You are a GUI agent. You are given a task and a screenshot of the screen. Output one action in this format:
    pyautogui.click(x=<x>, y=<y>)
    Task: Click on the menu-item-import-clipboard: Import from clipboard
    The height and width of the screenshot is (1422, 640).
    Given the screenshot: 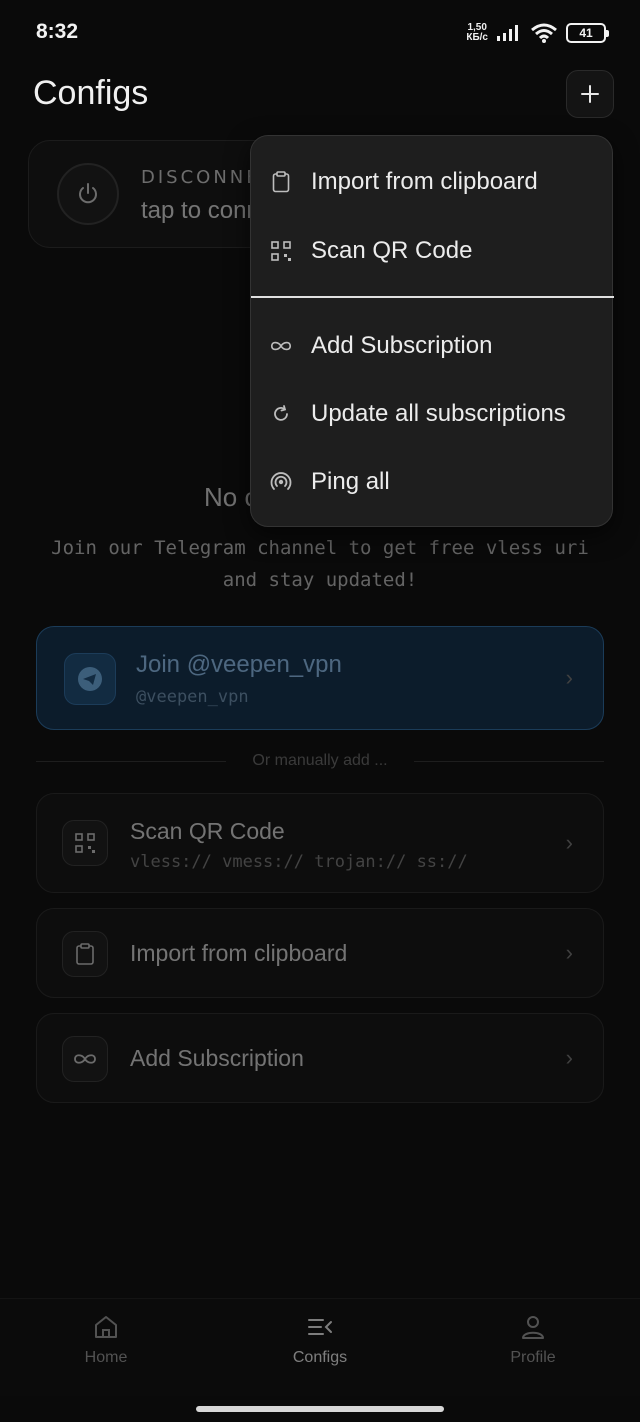 What is the action you would take?
    pyautogui.click(x=432, y=182)
    